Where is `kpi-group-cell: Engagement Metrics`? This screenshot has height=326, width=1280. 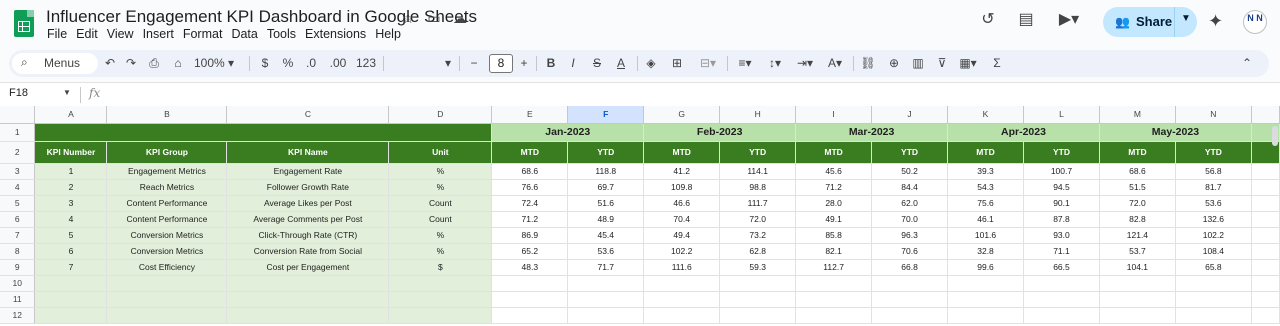 kpi-group-cell: Engagement Metrics is located at coordinates (167, 171).